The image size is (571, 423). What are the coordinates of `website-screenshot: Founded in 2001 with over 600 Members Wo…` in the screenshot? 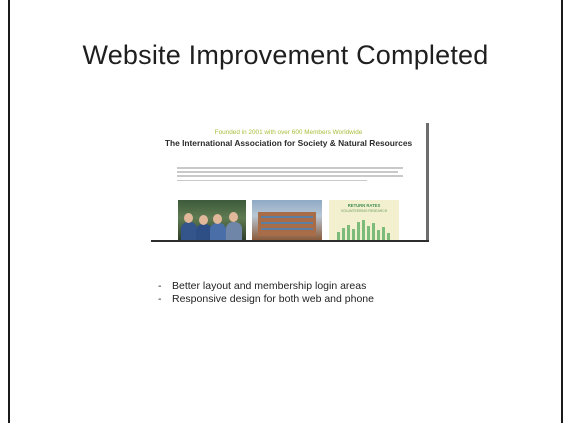 It's located at (290, 182).